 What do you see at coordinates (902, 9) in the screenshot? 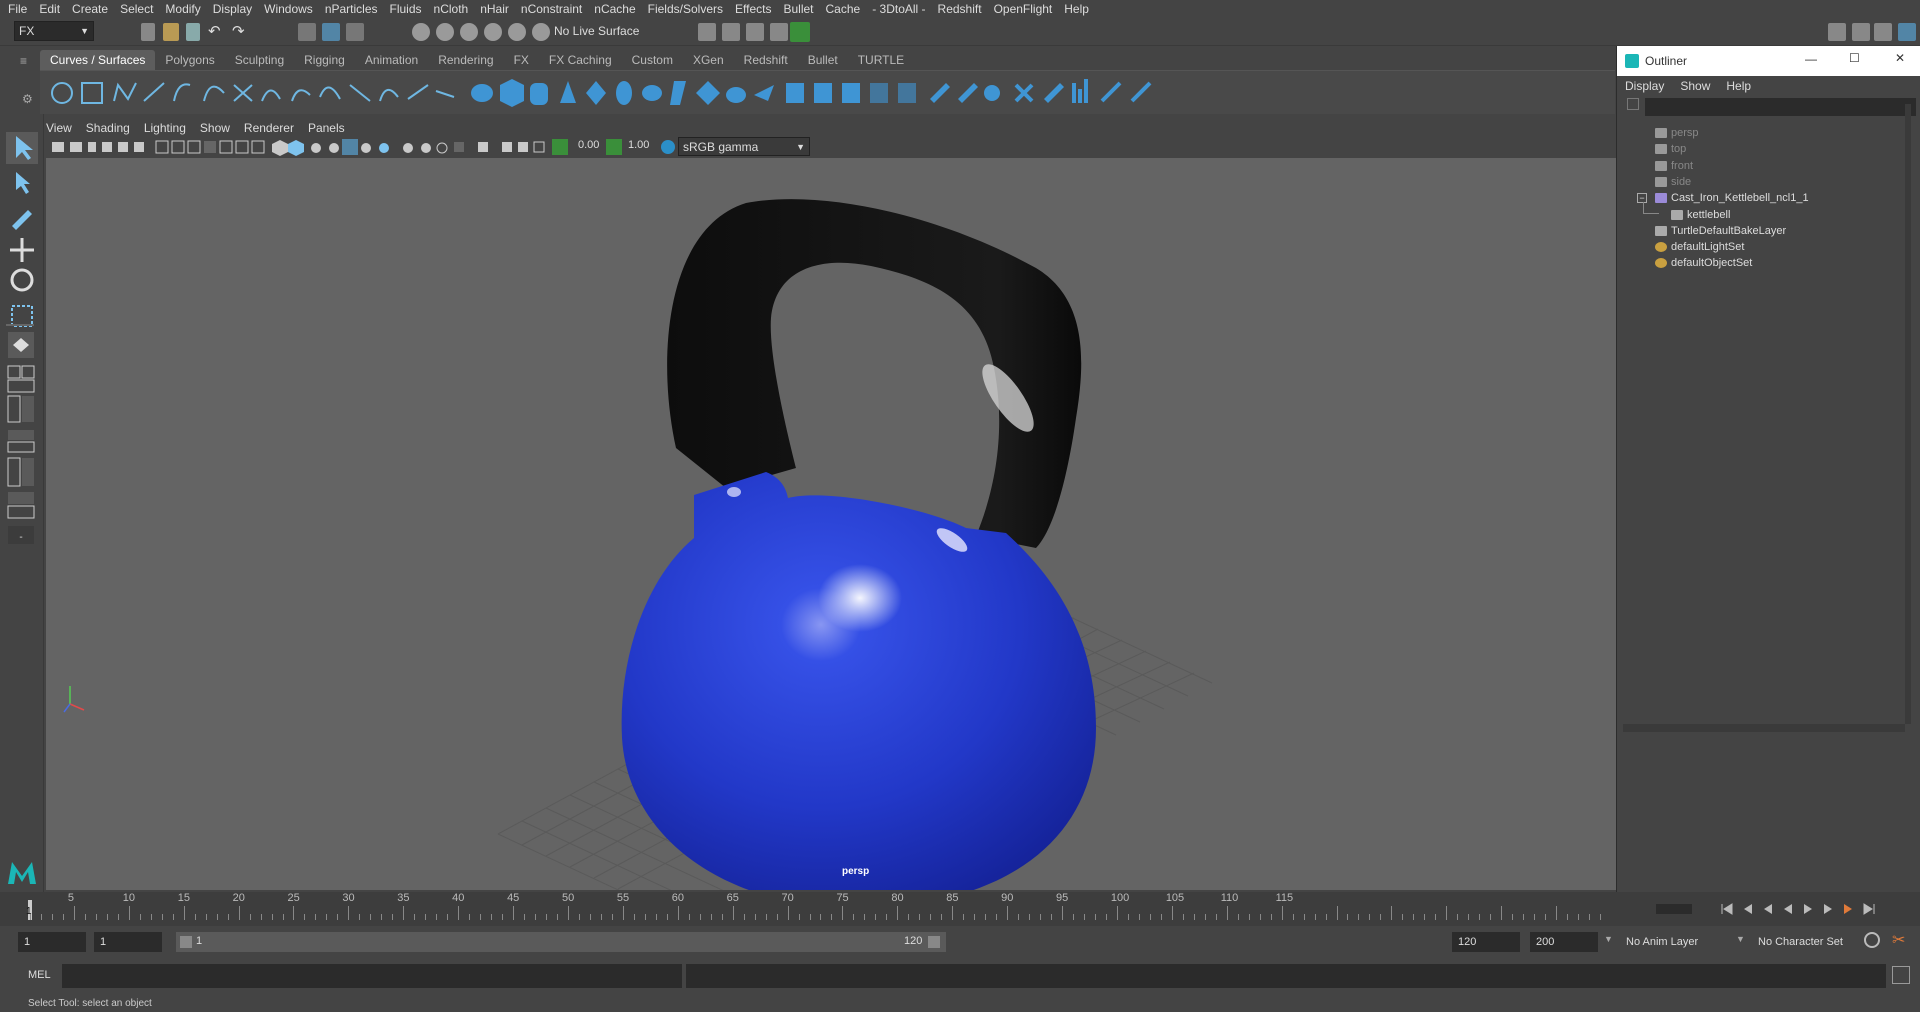
I see `menu--3dtoall-: - 3DtoAll -` at bounding box center [902, 9].